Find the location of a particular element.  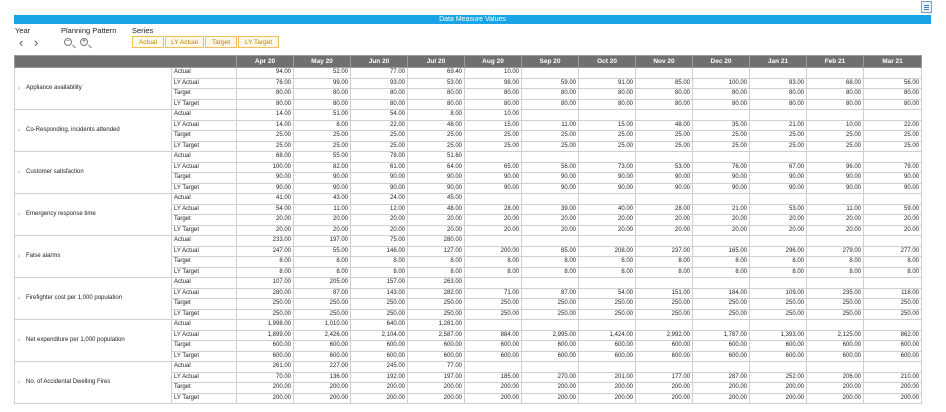

value-cell: 862.00 is located at coordinates (892, 335).